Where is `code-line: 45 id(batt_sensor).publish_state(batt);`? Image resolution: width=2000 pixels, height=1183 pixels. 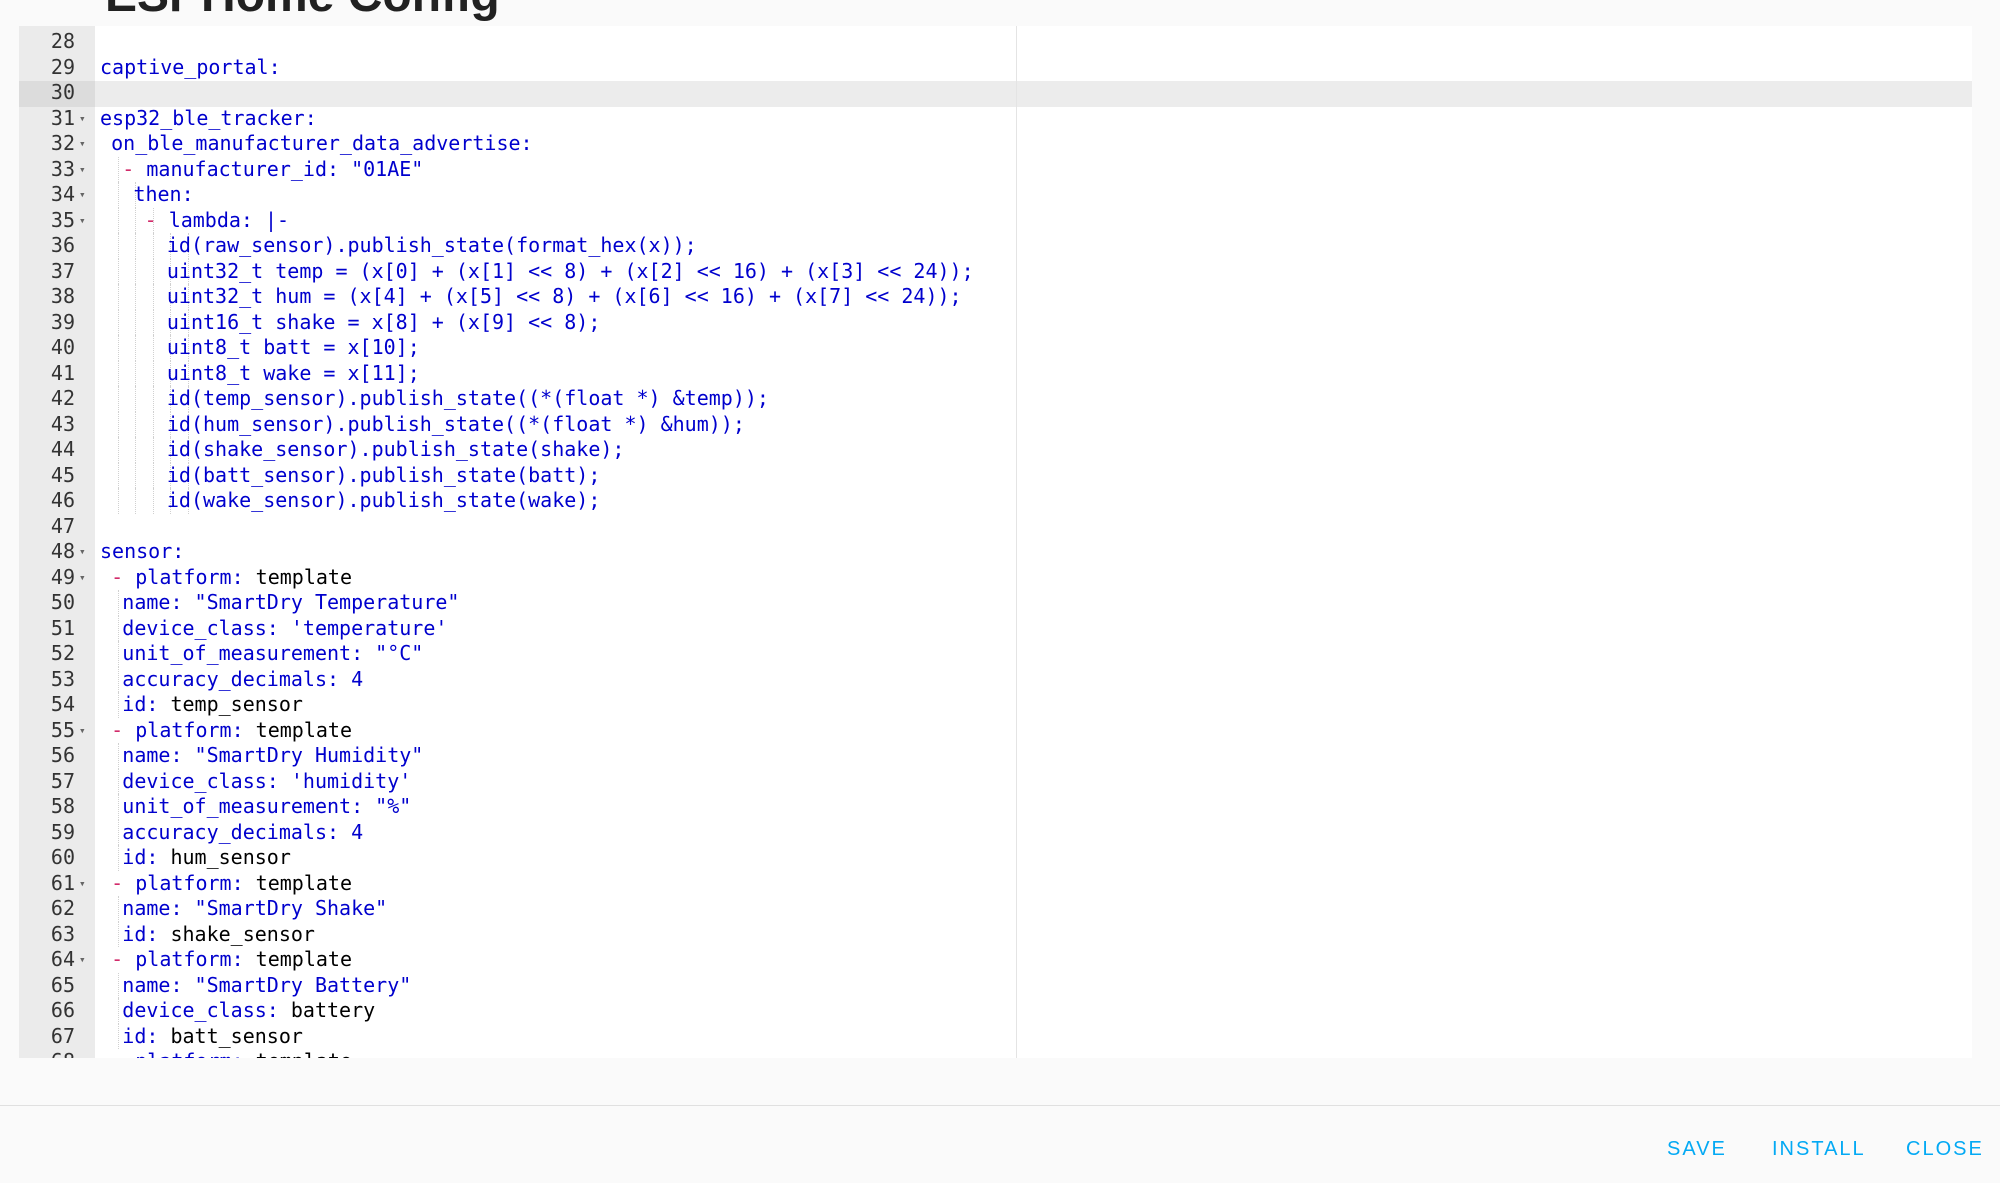
code-line: 45 id(batt_sensor).publish_state(batt); is located at coordinates (995, 475).